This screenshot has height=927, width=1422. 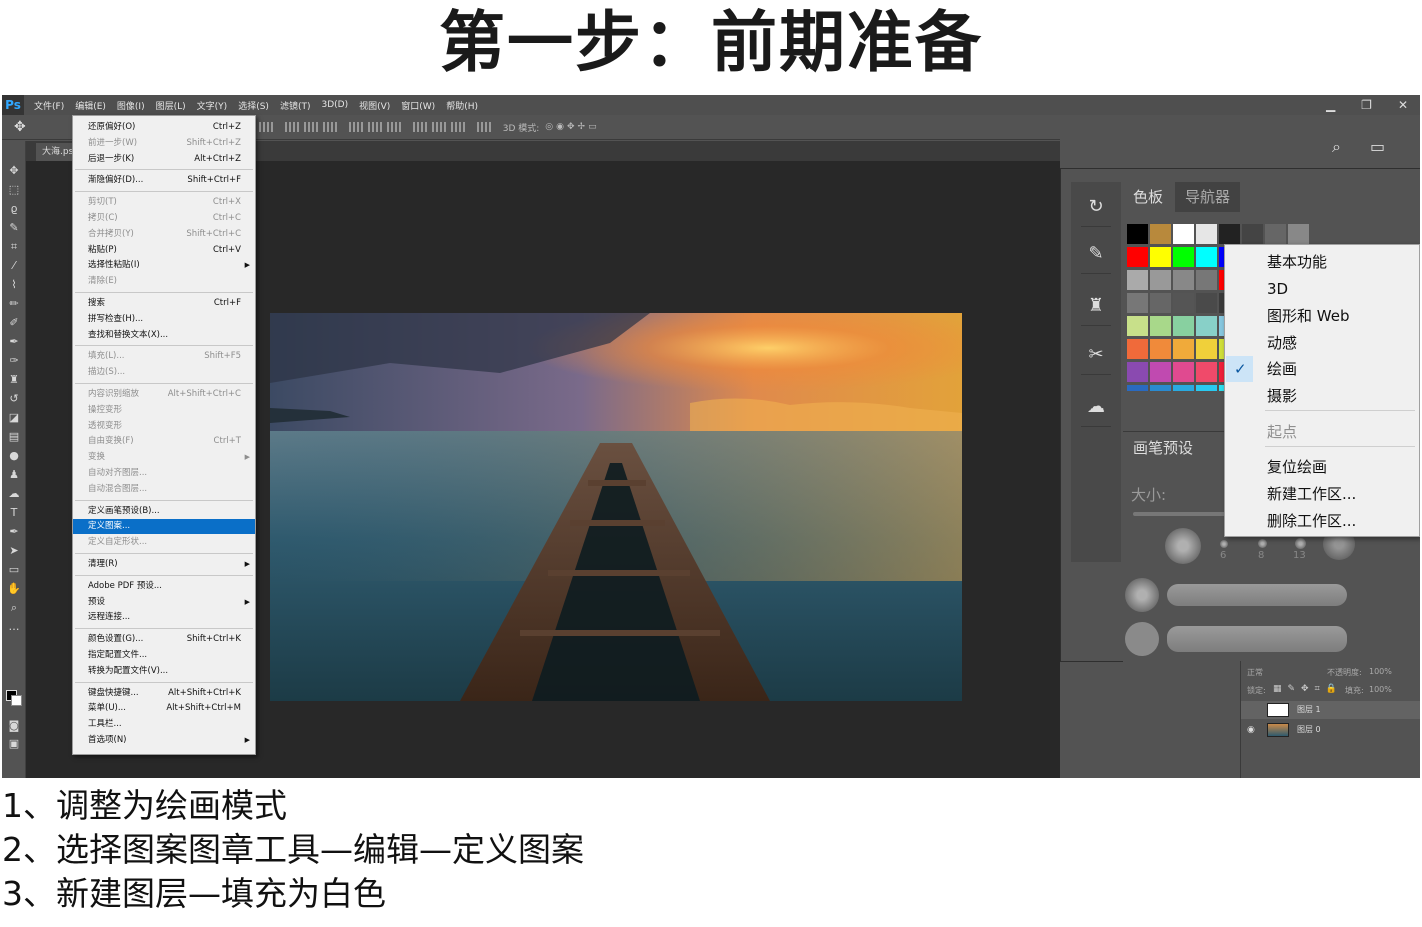 I want to click on edit-menu-item: 颜色设置(G)... Shift+Ctrl+K, so click(x=164, y=639).